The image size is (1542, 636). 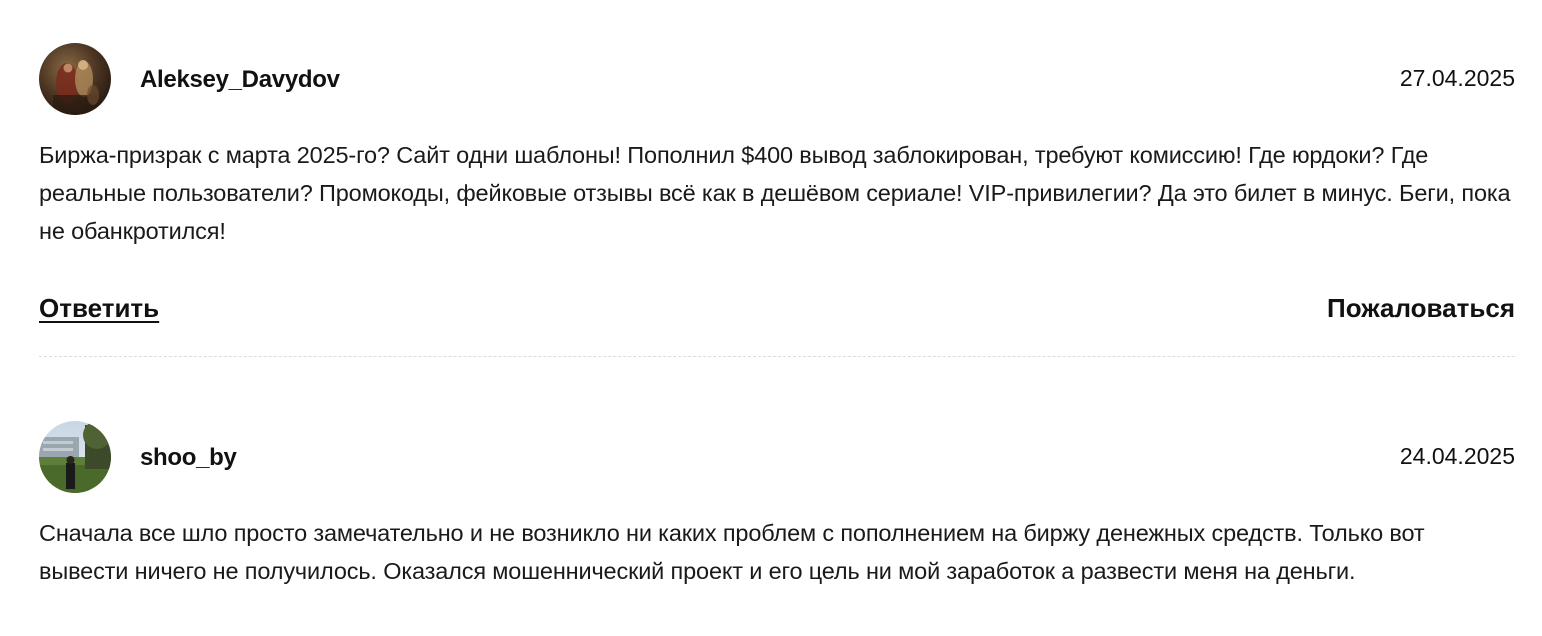 What do you see at coordinates (99, 308) in the screenshot?
I see `reply-link: Ответить` at bounding box center [99, 308].